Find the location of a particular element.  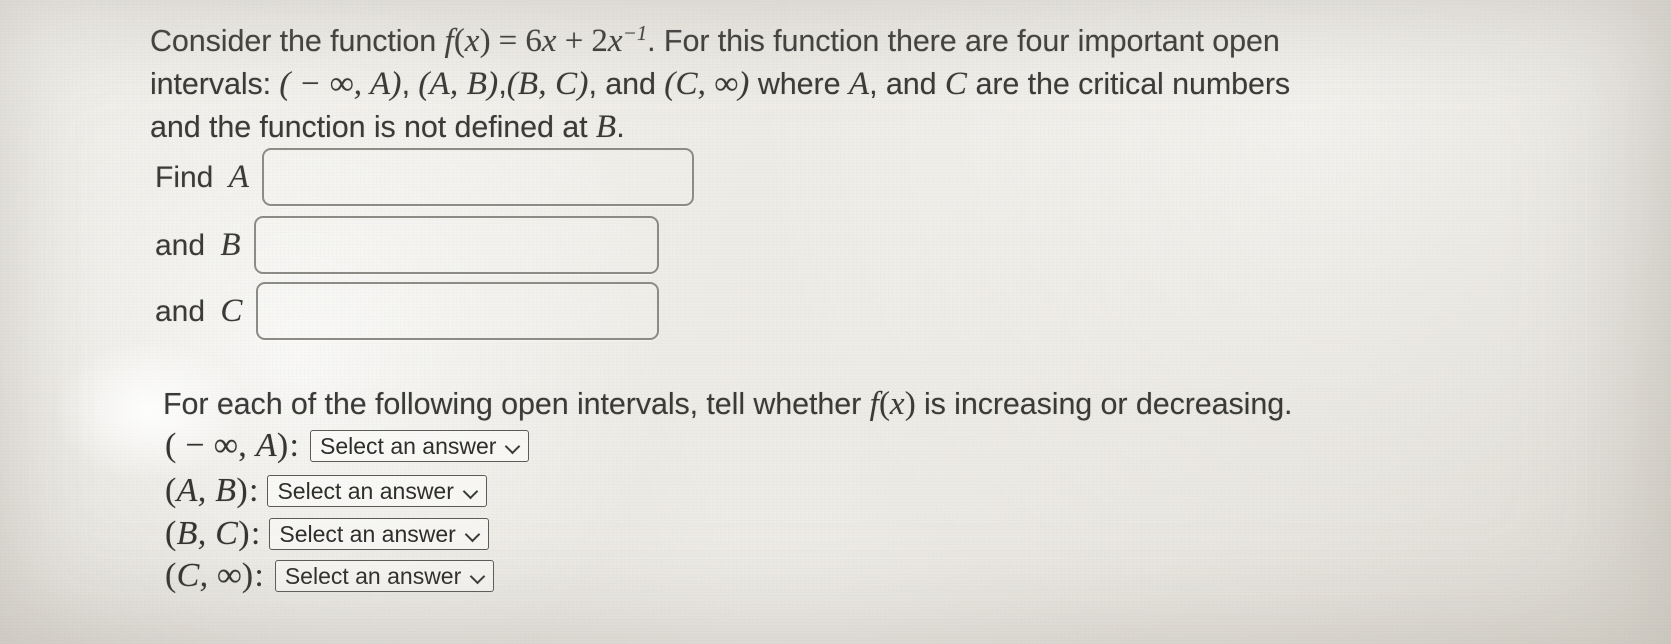

answer-label-A: Find A is located at coordinates (202, 177).